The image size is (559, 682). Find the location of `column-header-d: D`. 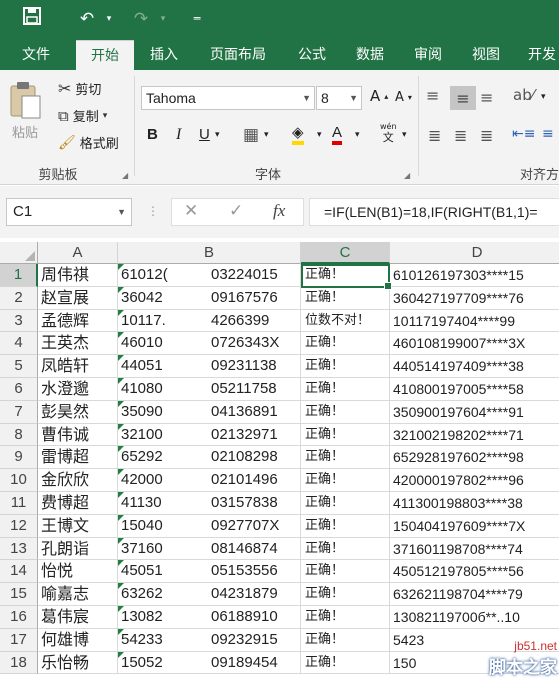

column-header-d: D is located at coordinates (474, 253).